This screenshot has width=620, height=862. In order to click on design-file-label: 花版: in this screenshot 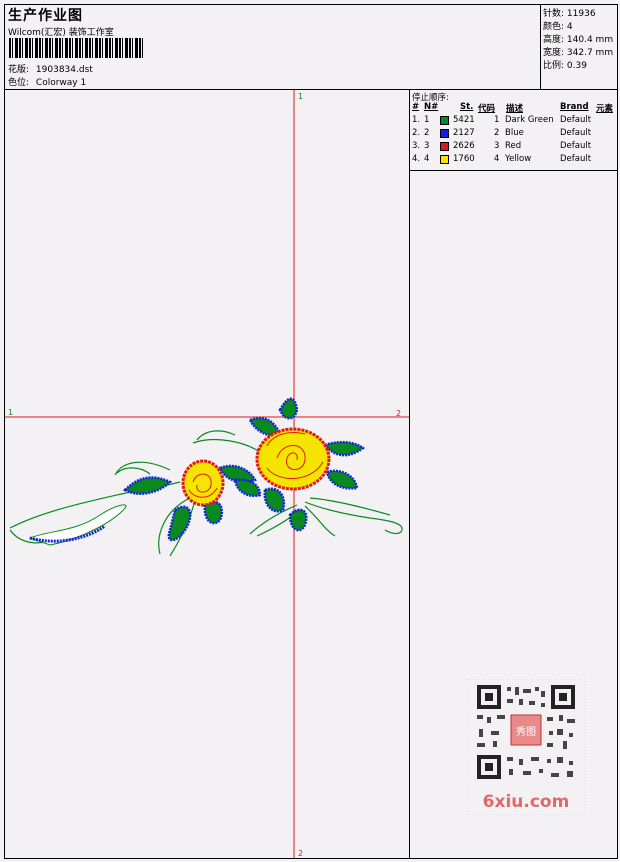, I will do `click(19, 70)`.